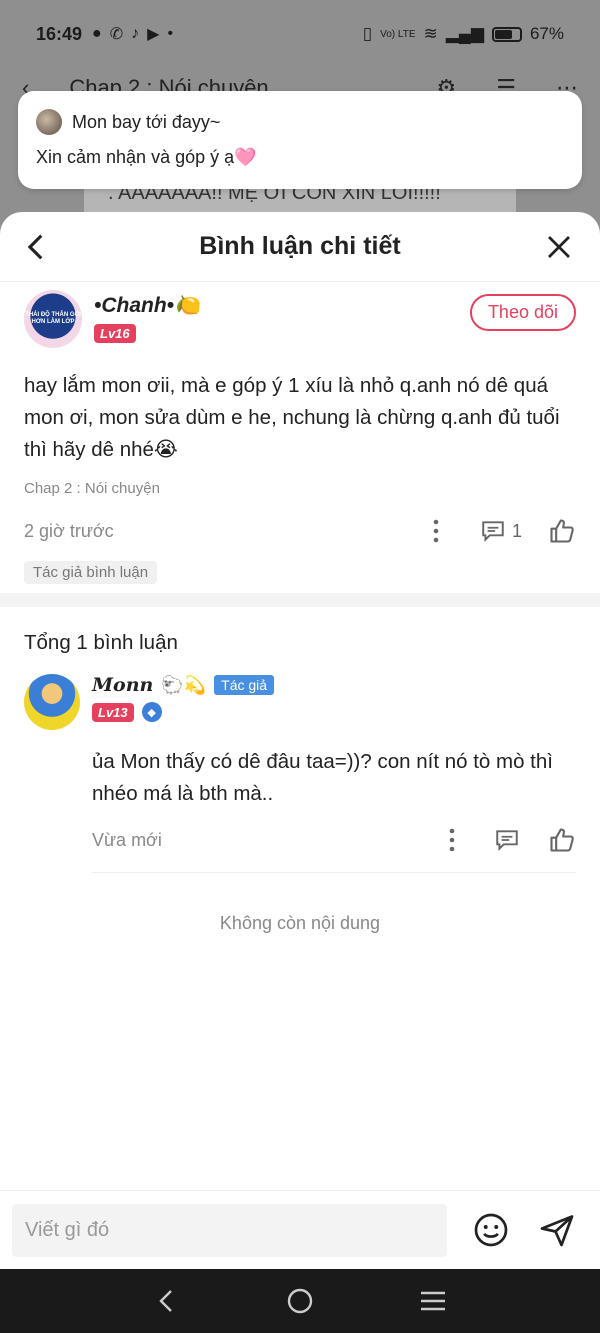 The image size is (600, 1333). I want to click on no-more-content: Không còn nội dung, so click(300, 923).